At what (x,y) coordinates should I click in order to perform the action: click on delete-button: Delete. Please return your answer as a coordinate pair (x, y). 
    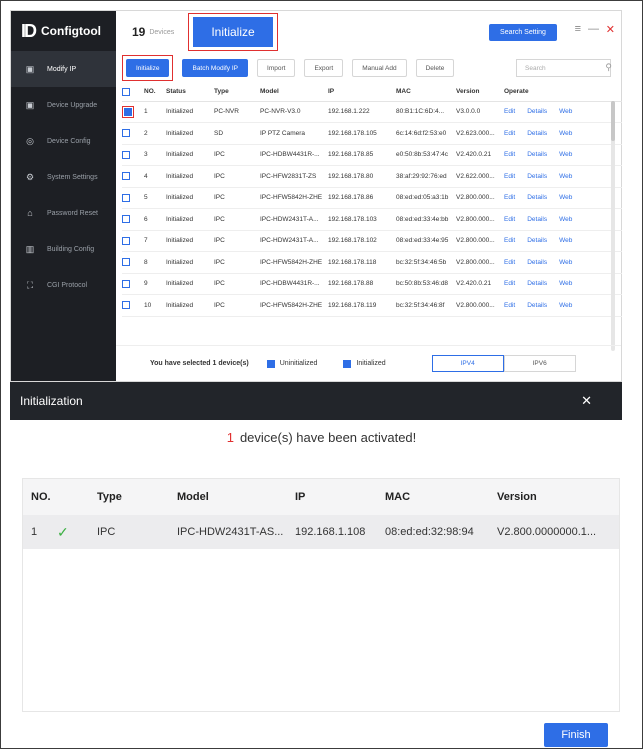
    Looking at the image, I should click on (435, 68).